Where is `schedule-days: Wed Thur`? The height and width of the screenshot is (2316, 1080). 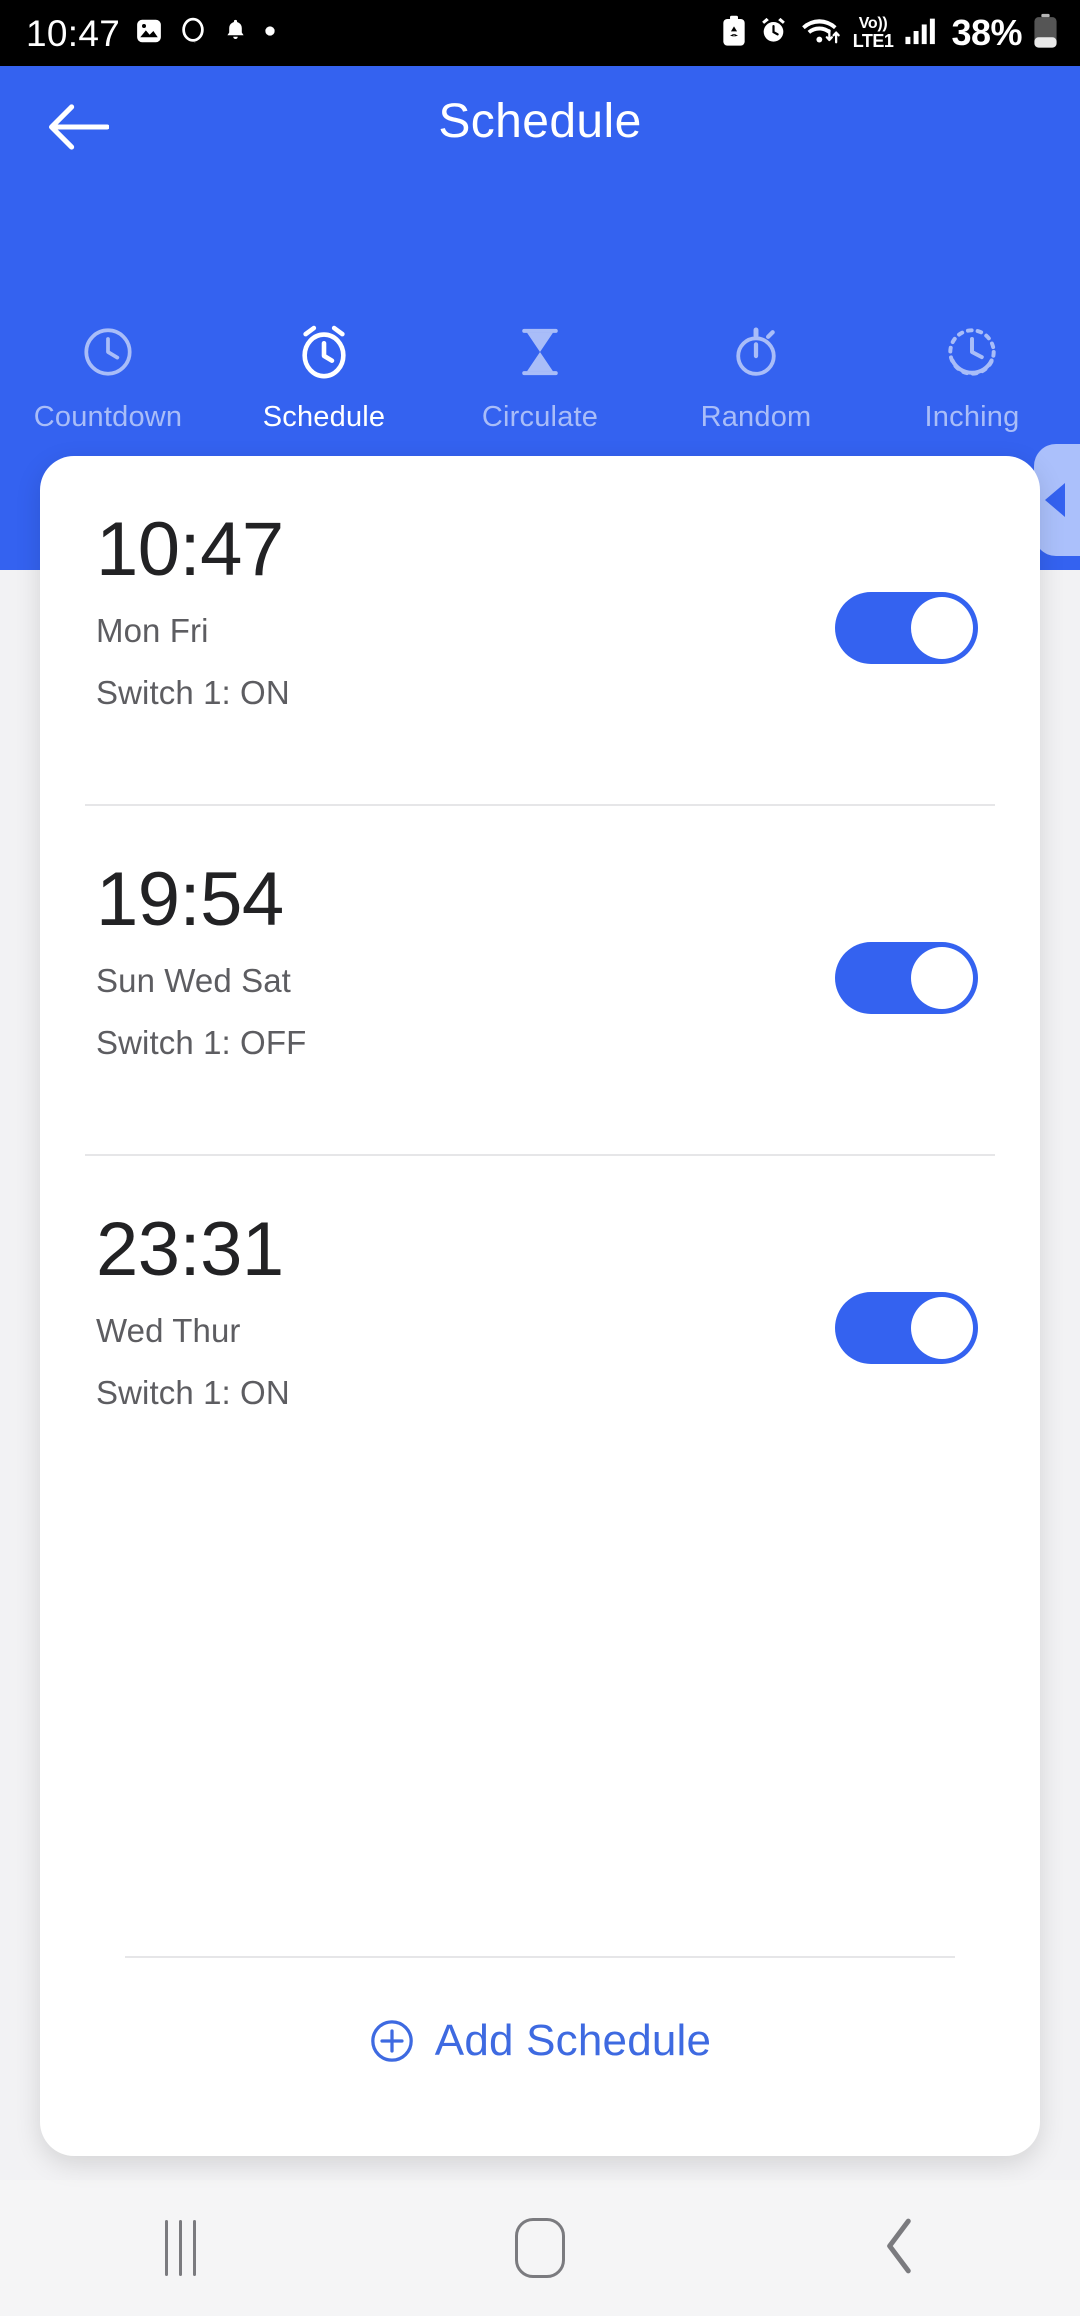
schedule-days: Wed Thur is located at coordinates (168, 1331).